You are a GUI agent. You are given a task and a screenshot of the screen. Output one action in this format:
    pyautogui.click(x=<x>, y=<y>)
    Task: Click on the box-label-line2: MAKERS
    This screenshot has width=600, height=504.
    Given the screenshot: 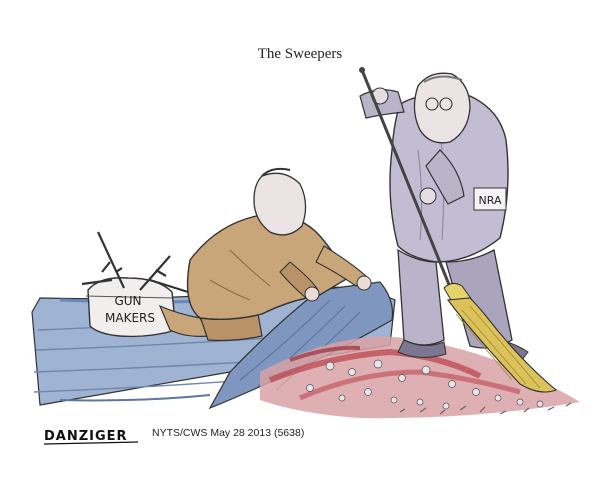 What is the action you would take?
    pyautogui.click(x=130, y=318)
    